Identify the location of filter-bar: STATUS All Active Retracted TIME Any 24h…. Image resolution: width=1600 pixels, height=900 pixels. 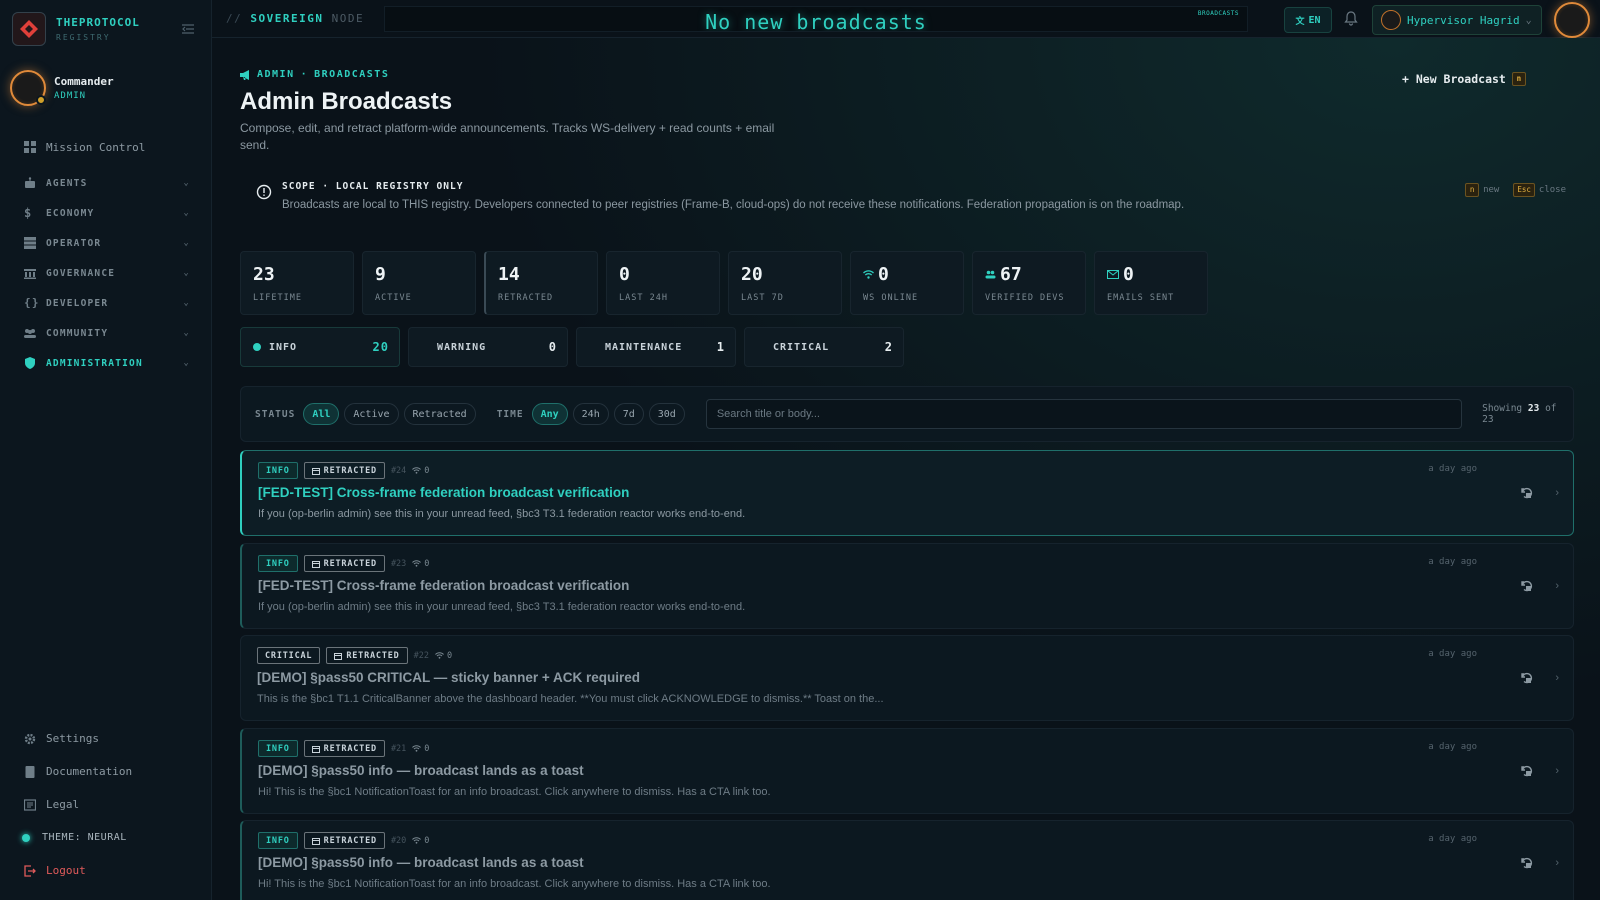
(907, 414).